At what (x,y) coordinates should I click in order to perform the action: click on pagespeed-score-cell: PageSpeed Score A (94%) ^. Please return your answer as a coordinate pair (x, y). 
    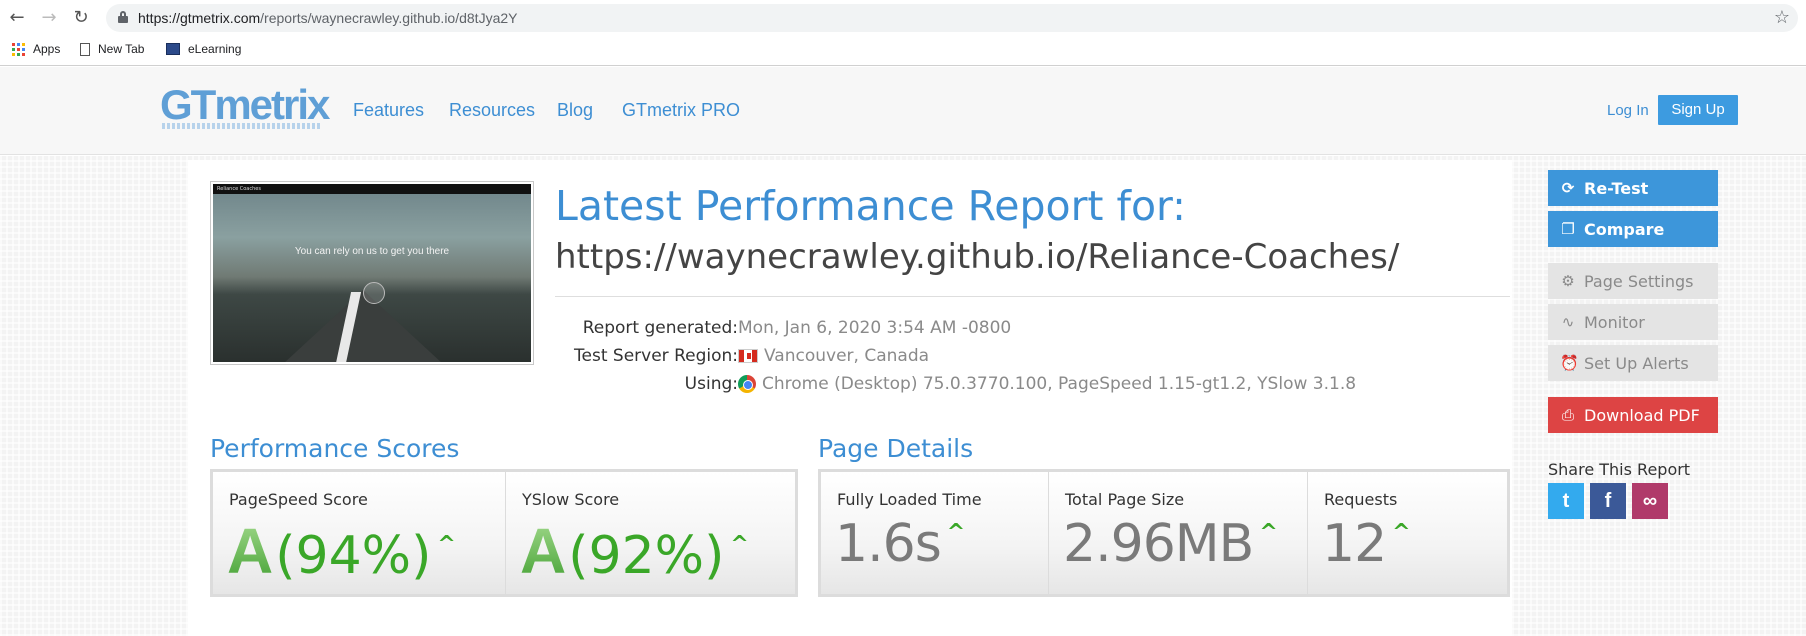
    Looking at the image, I should click on (359, 533).